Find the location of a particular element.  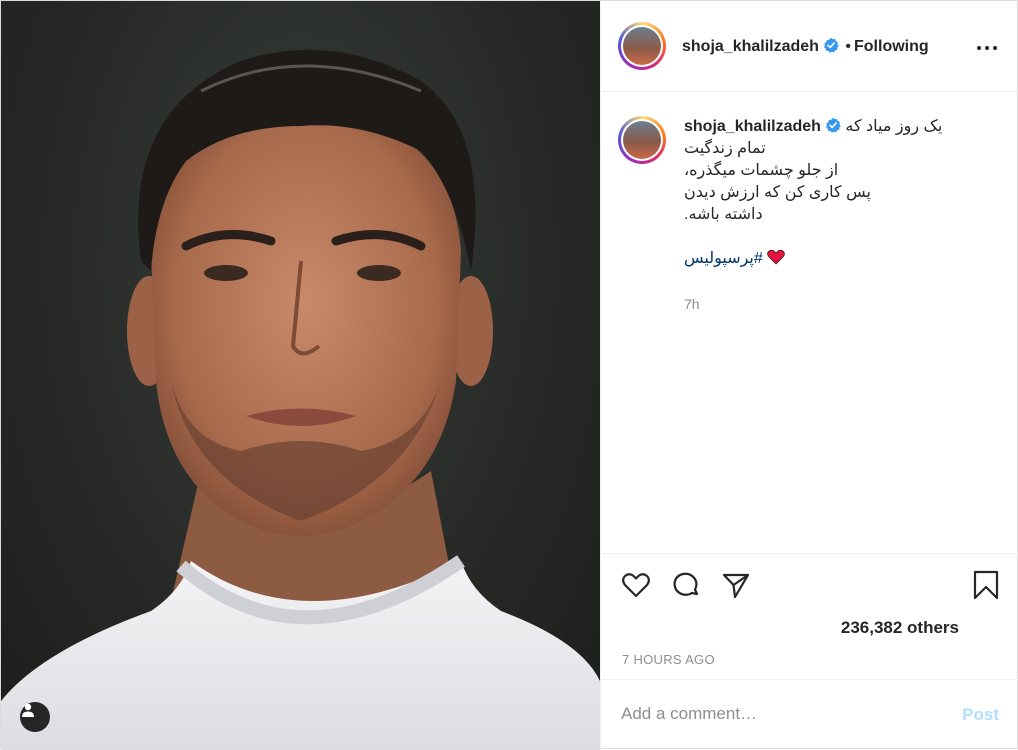

caption-line: از جلو چشمات میگذره، is located at coordinates (761, 170).